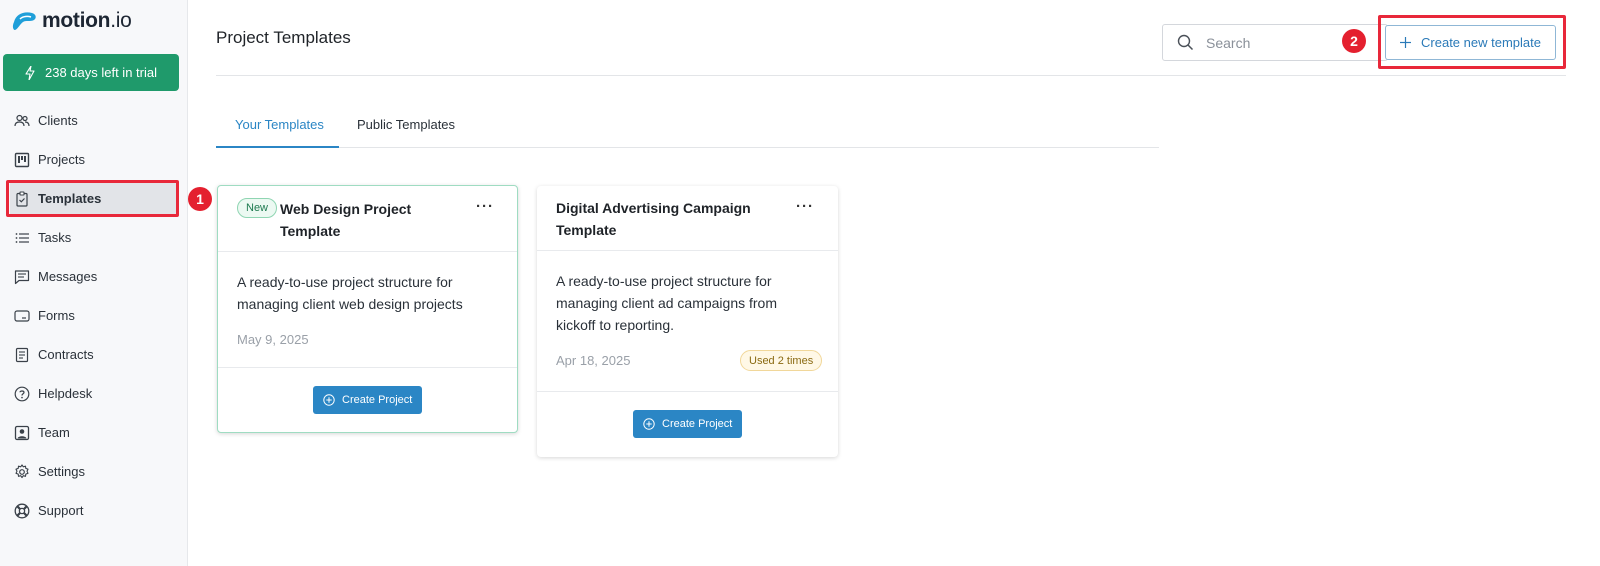  What do you see at coordinates (61, 159) in the screenshot?
I see `sidebar-item-label: Projects` at bounding box center [61, 159].